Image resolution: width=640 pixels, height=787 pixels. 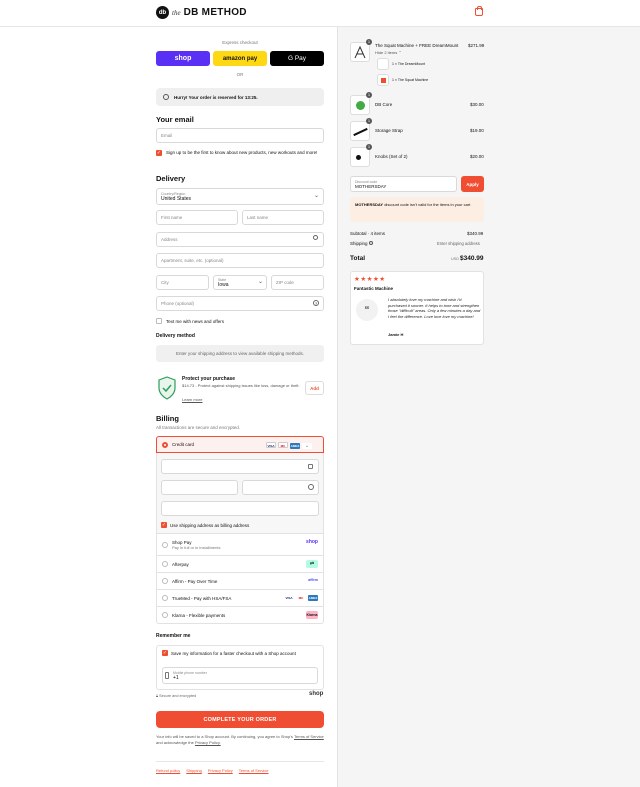 I want to click on help-icon, so click(x=311, y=487).